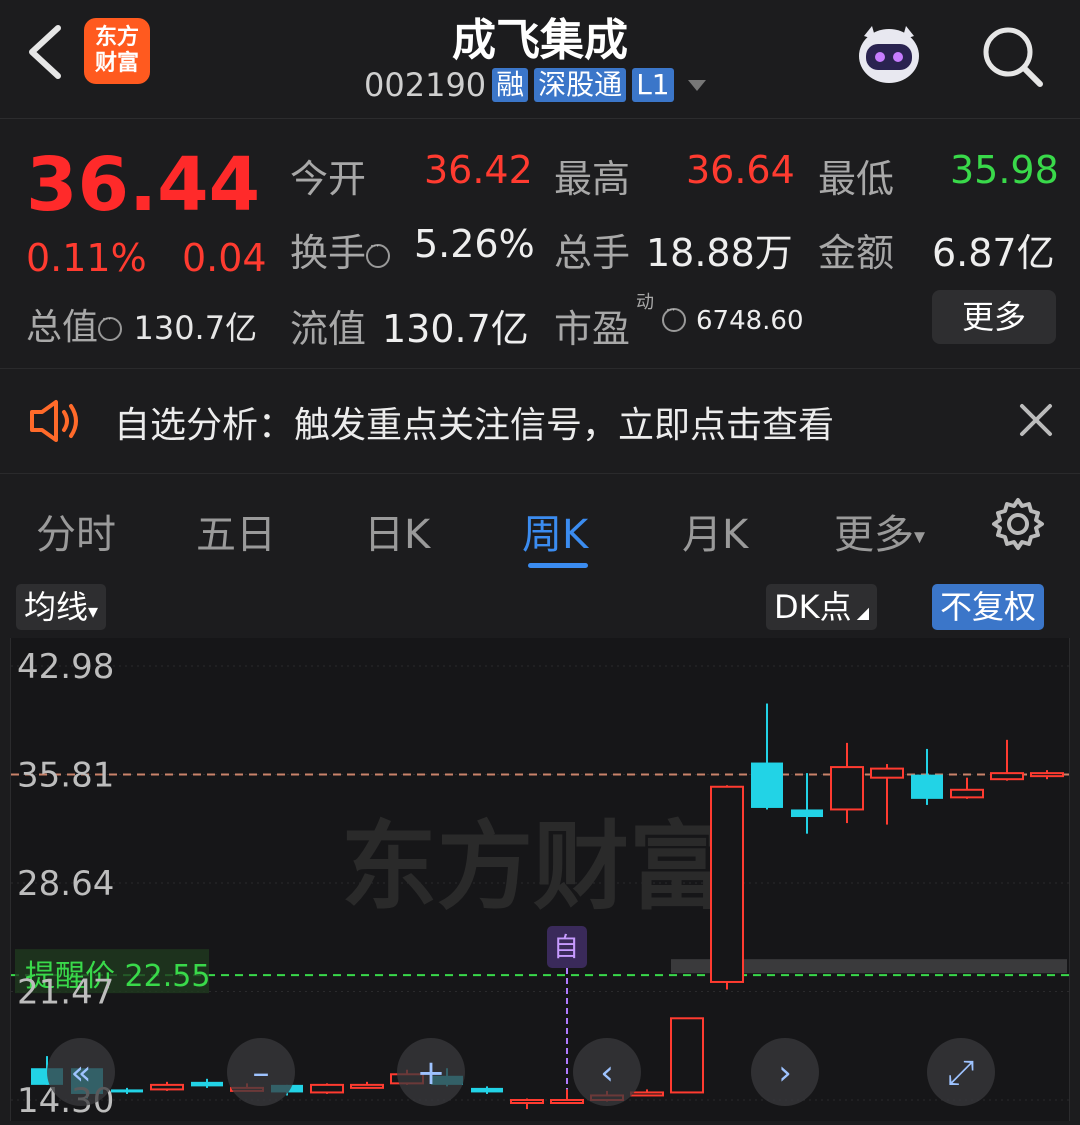 The width and height of the screenshot is (1080, 1125). Describe the element at coordinates (455, 329) in the screenshot. I see `float-value: 130.7亿` at that location.